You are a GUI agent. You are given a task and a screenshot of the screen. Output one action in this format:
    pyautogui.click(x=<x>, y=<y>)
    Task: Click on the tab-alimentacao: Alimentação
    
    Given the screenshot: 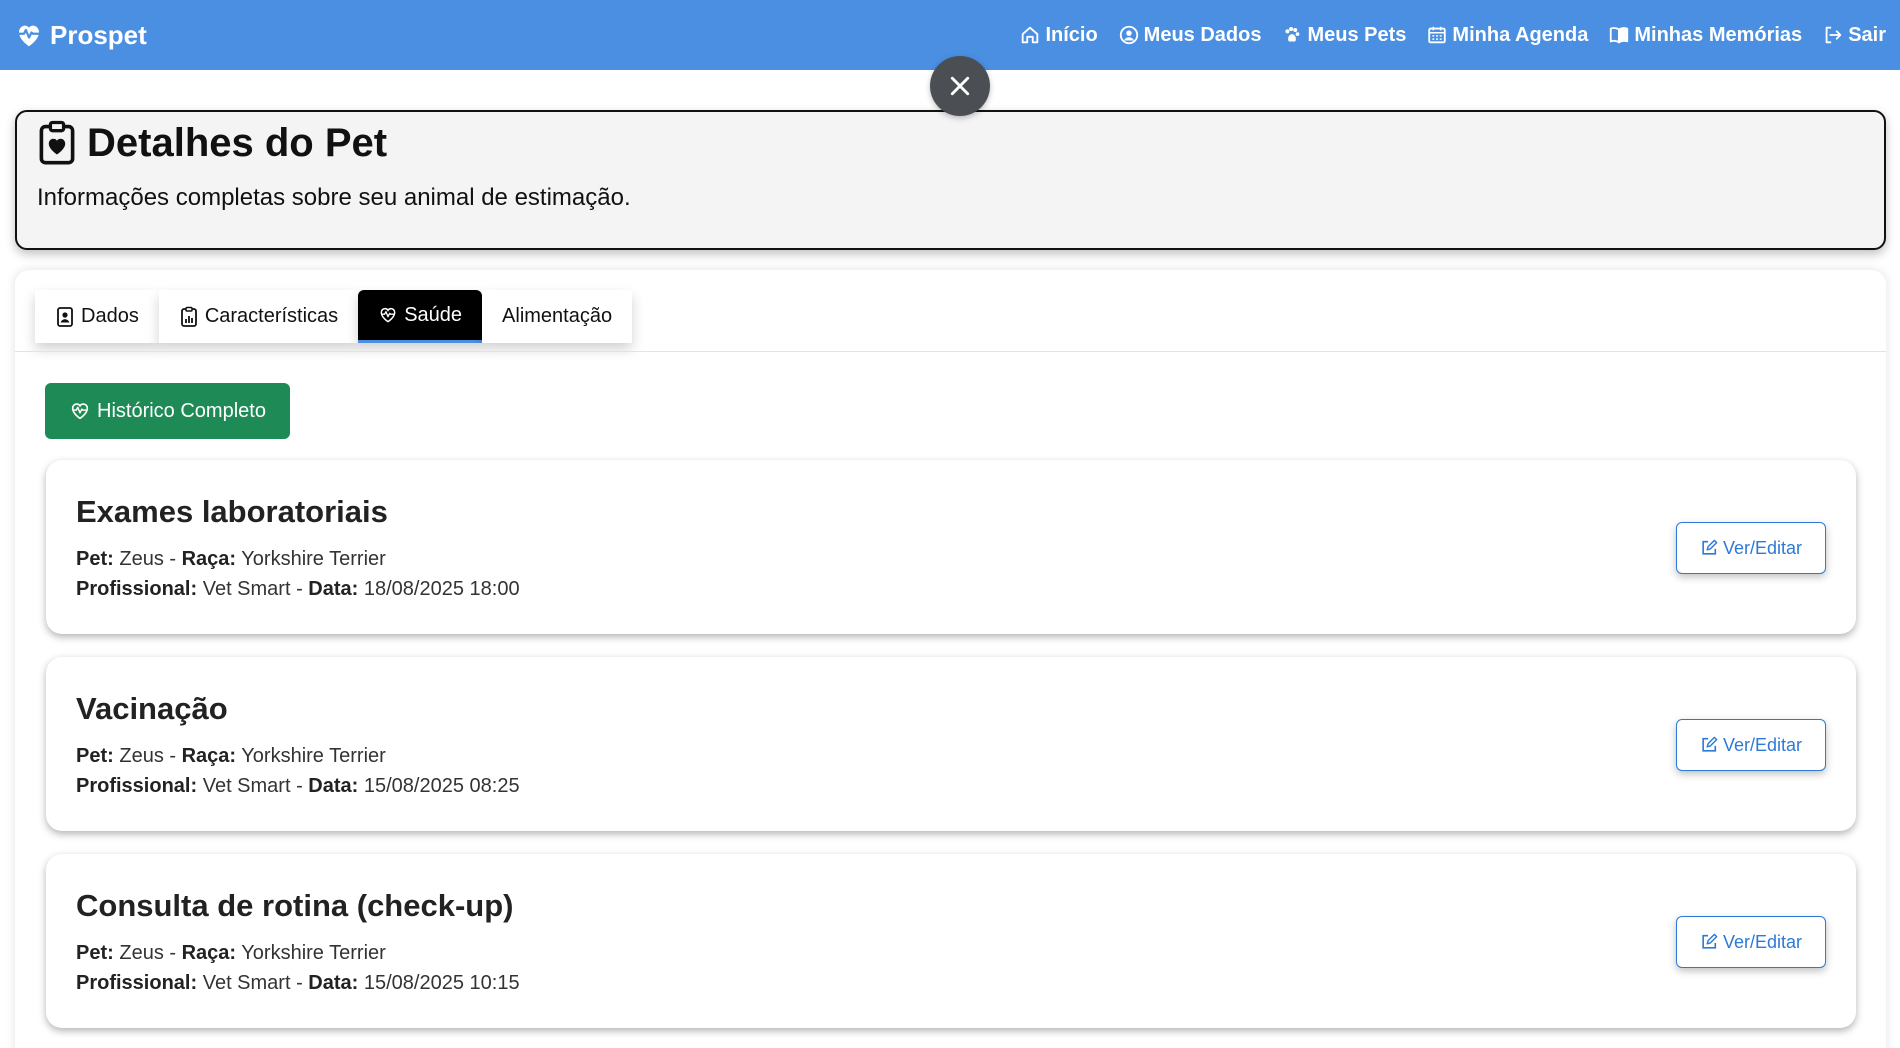 What is the action you would take?
    pyautogui.click(x=557, y=316)
    